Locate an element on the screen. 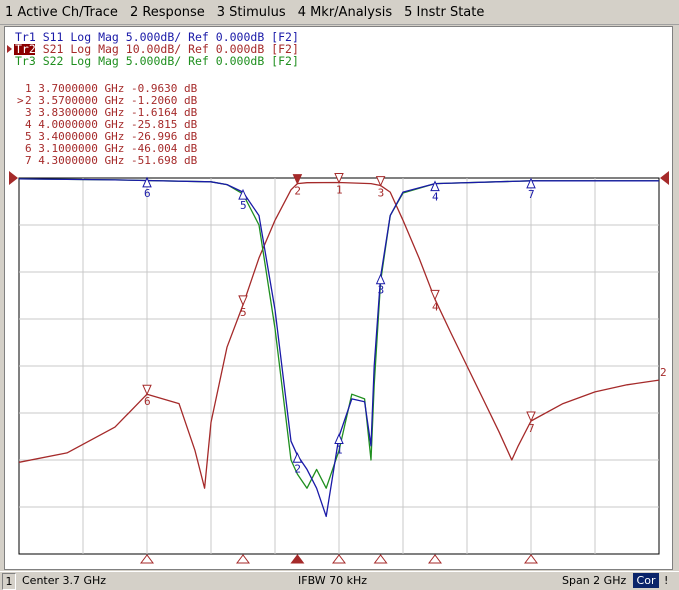 The height and width of the screenshot is (590, 679). marker-label-s21: 3 is located at coordinates (381, 193).